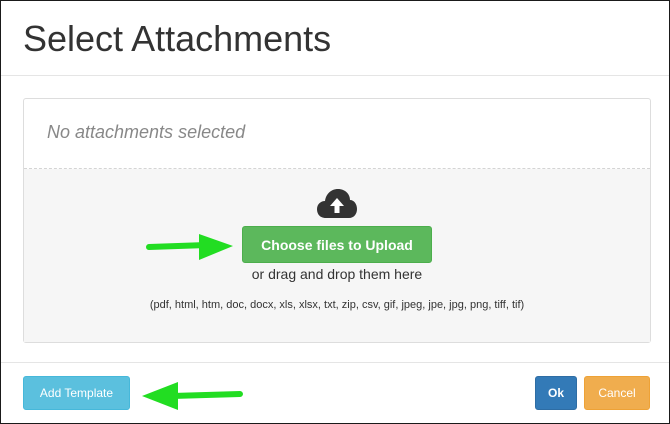 Image resolution: width=670 pixels, height=424 pixels. I want to click on empty-attachments-message: No attachments selected, so click(146, 132).